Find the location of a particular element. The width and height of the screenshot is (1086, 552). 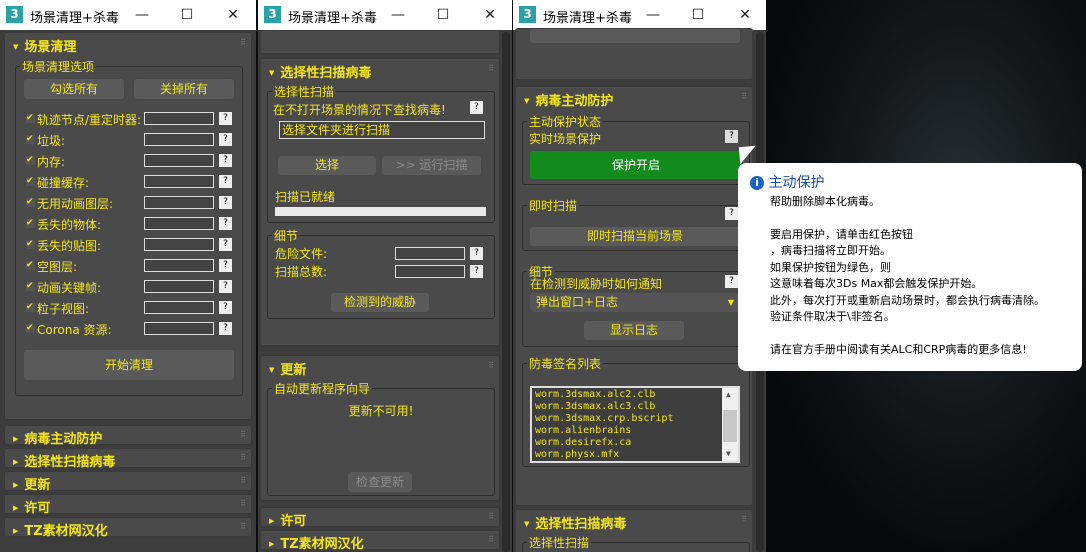

tooltip-line: 帮助删除脚本化病毒。 is located at coordinates (825, 201).